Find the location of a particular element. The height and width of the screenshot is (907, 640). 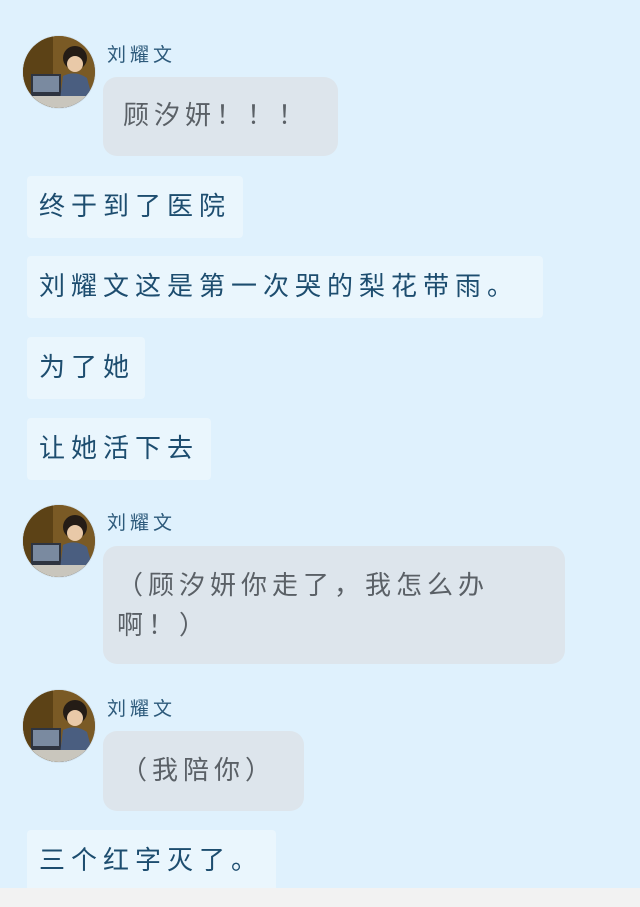

narration-block: 为了她 is located at coordinates (86, 368).